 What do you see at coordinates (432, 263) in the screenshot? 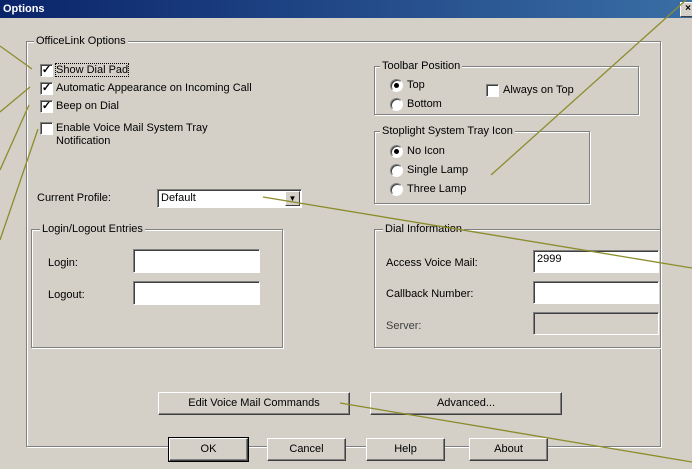
I see `access-voice-mail-label: Access Voice Mail:` at bounding box center [432, 263].